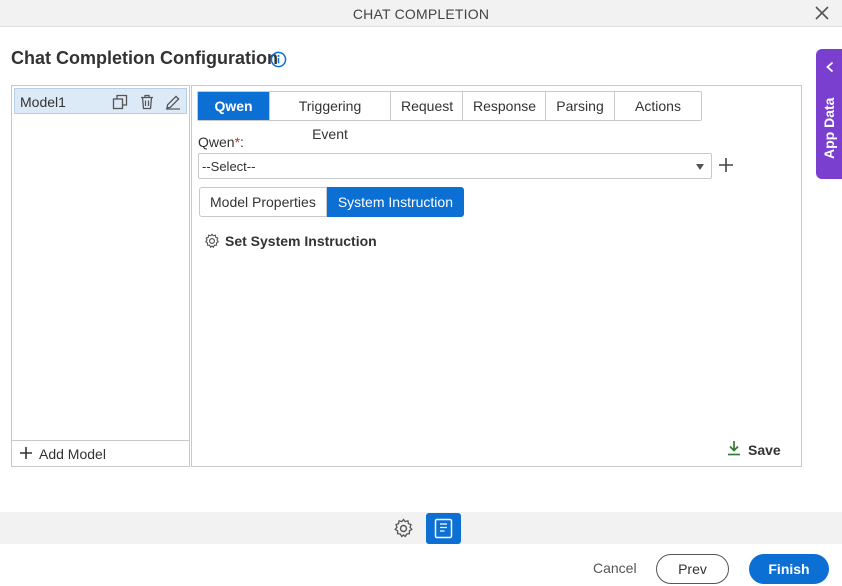  Describe the element at coordinates (72, 454) in the screenshot. I see `add-model-label: Add Model` at that location.